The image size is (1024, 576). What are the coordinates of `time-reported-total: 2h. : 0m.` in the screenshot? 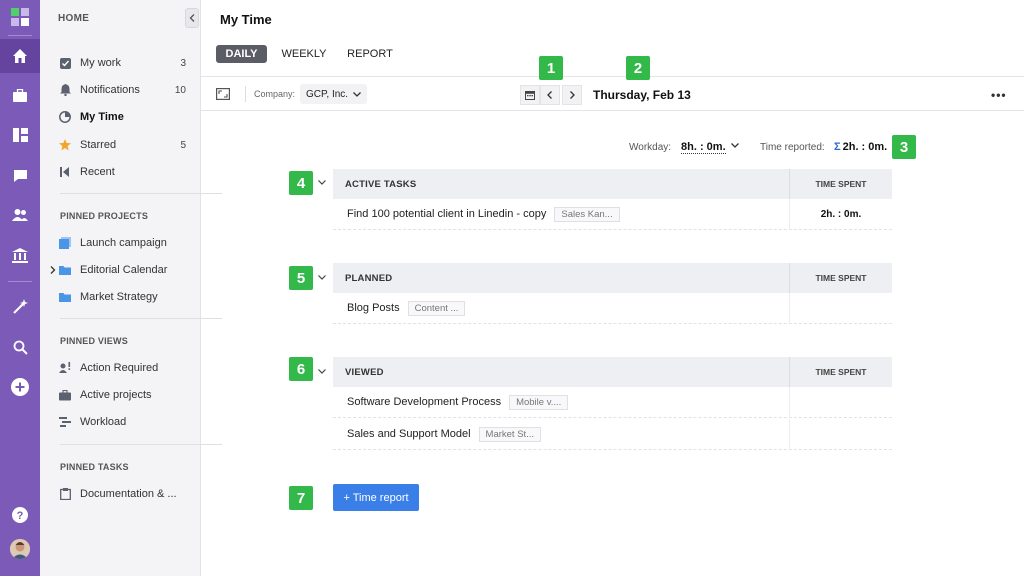 It's located at (865, 147).